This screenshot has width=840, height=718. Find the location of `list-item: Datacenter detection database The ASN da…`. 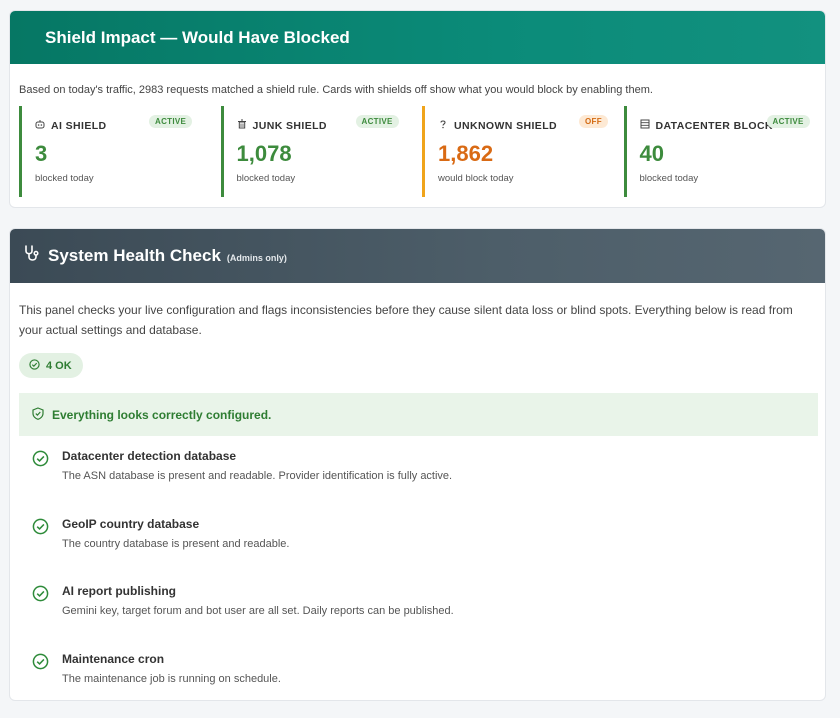

list-item: Datacenter detection database The ASN da… is located at coordinates (243, 471).